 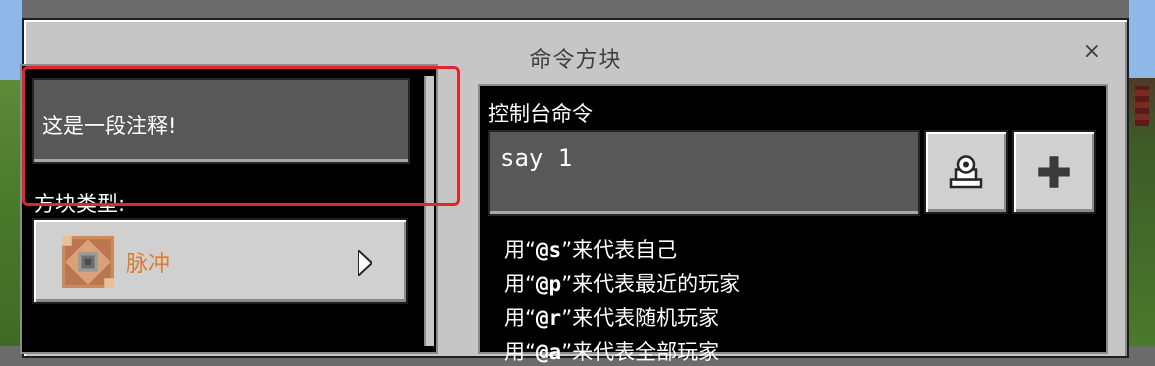 I want to click on impulse-command-block-icon, so click(x=88, y=262).